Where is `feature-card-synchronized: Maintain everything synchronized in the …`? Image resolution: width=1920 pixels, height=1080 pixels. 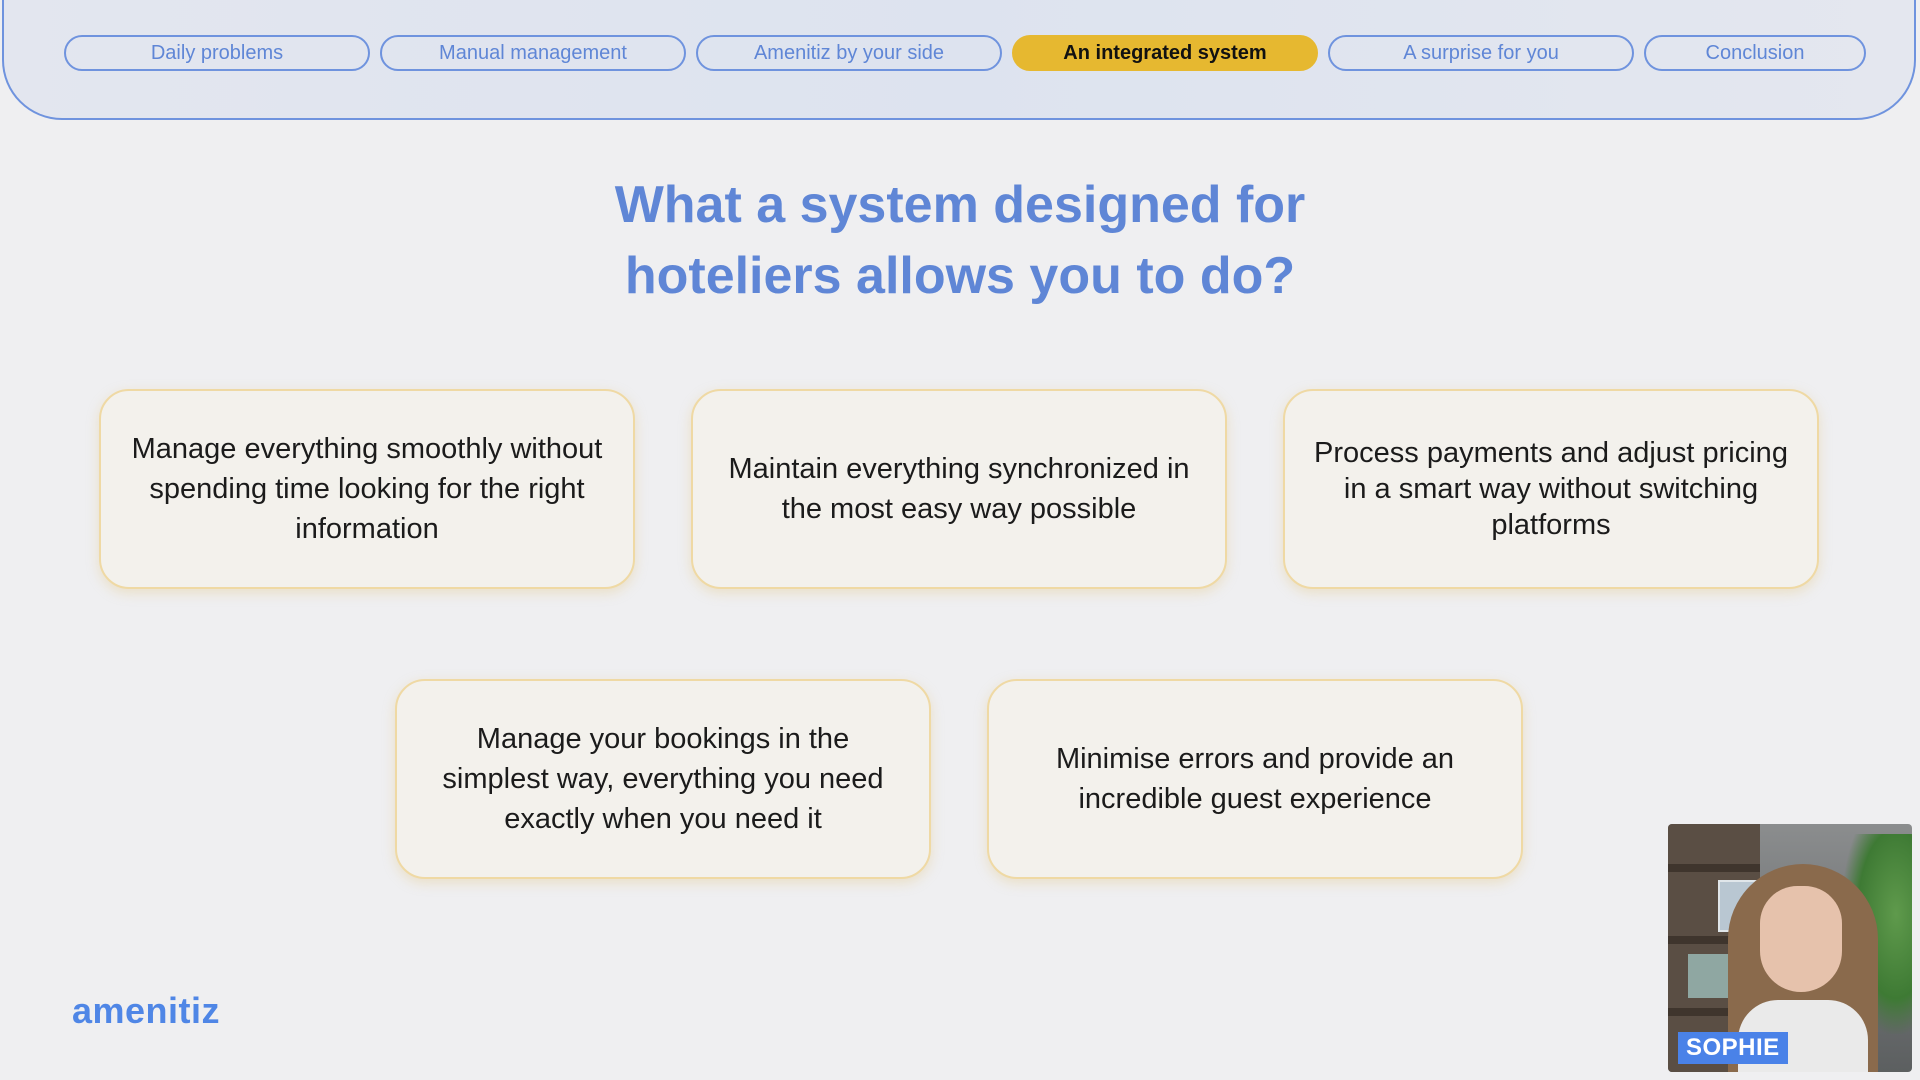 feature-card-synchronized: Maintain everything synchronized in the … is located at coordinates (959, 489).